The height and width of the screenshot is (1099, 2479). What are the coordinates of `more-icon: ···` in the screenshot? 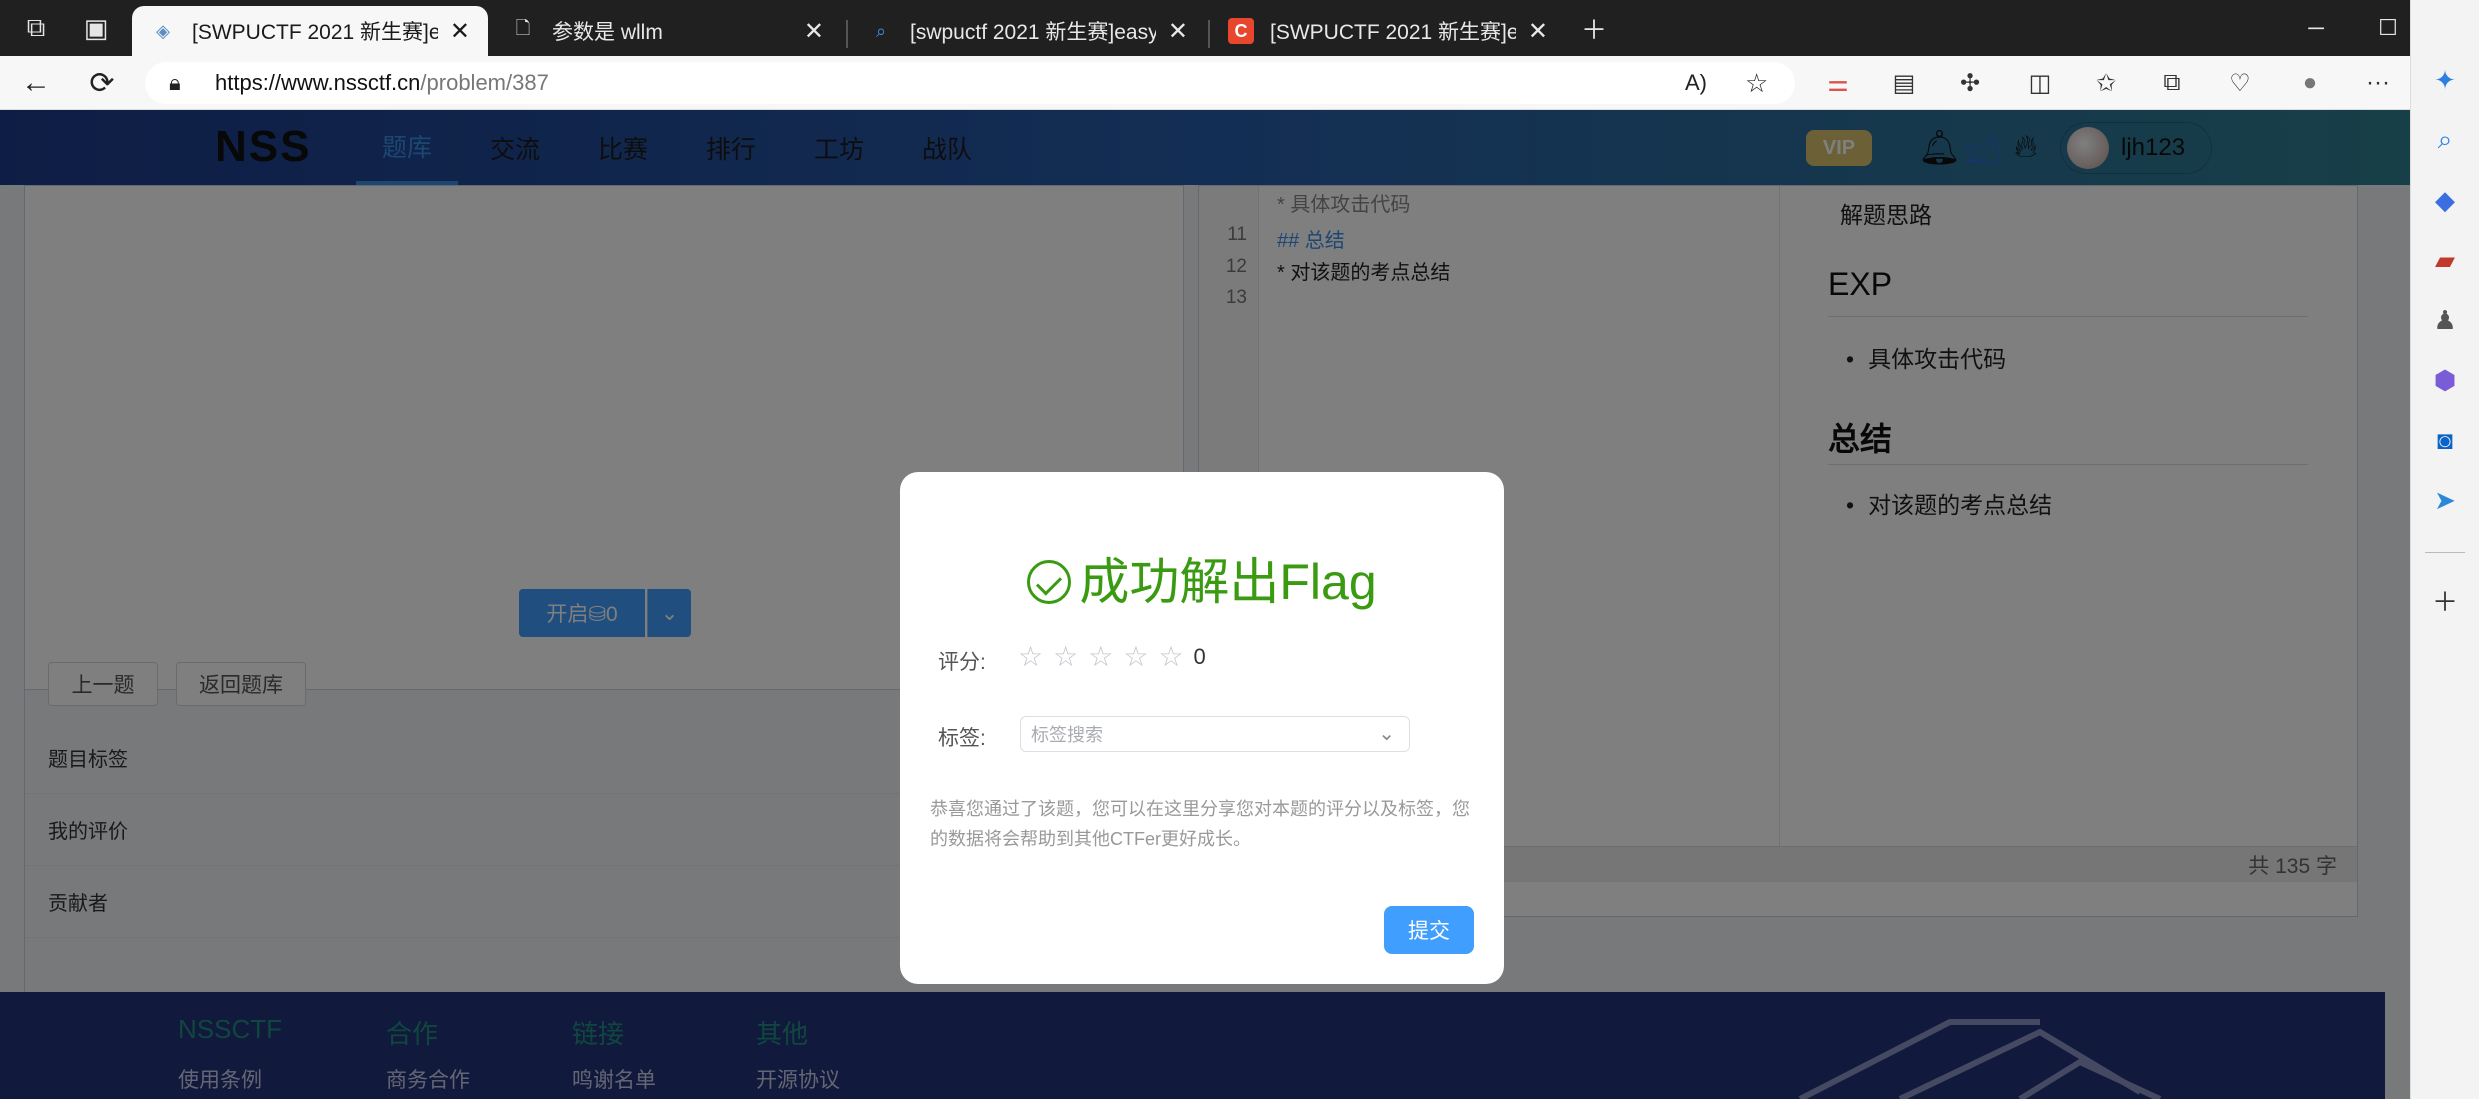 It's located at (2378, 83).